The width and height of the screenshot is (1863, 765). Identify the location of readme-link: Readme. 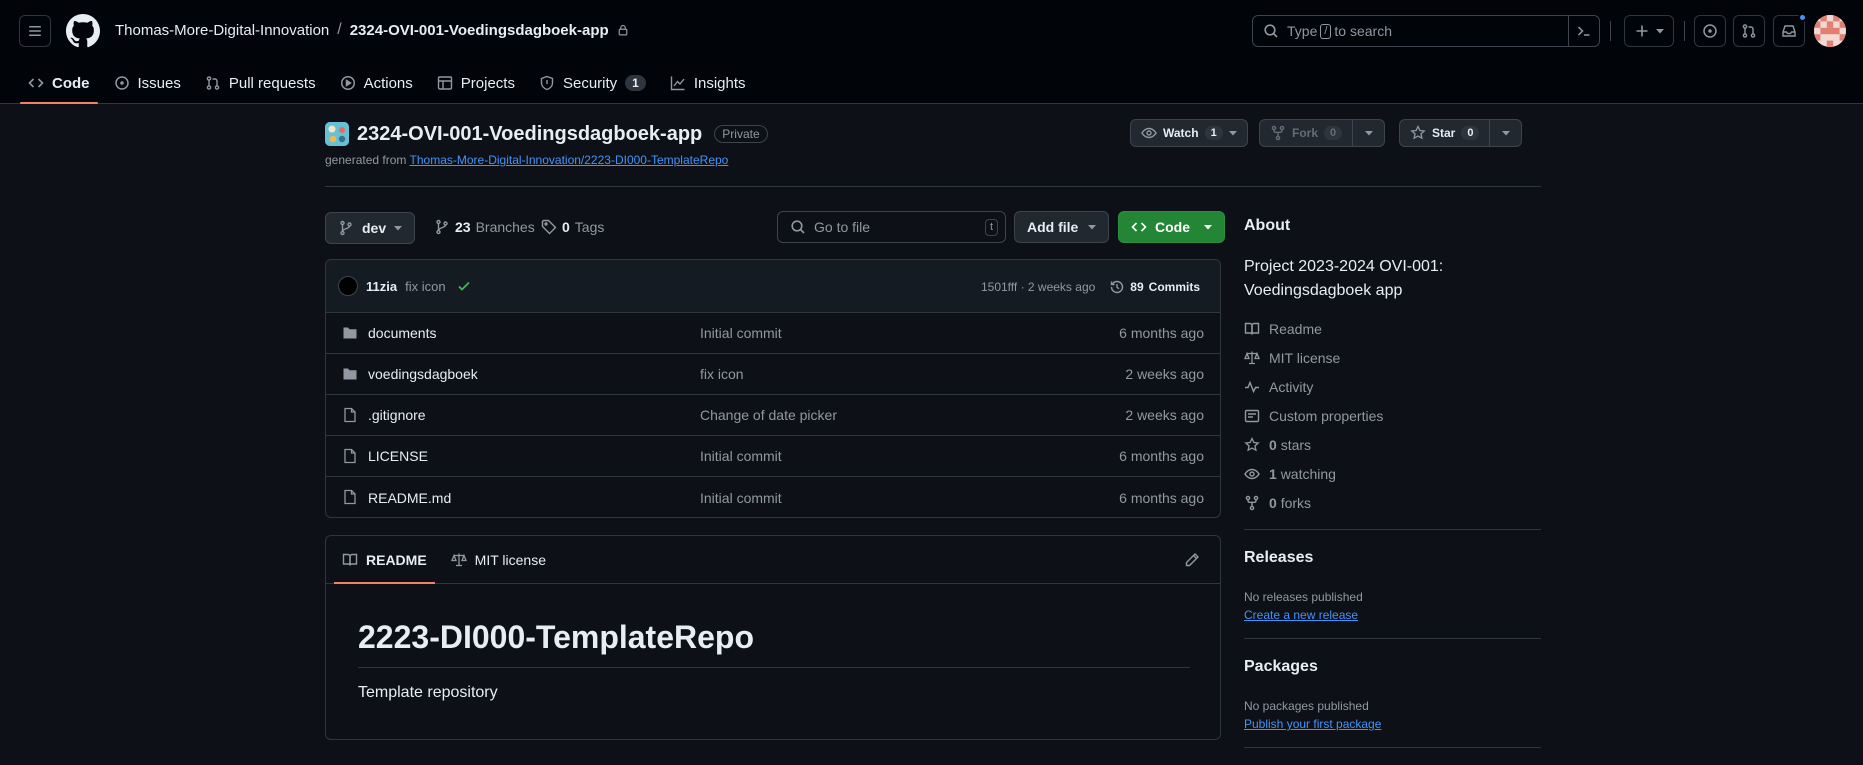
(1283, 329).